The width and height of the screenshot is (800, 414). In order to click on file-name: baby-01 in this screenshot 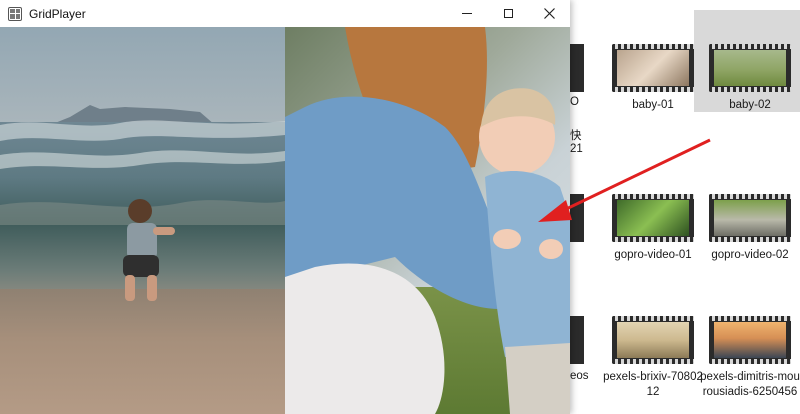, I will do `click(653, 105)`.